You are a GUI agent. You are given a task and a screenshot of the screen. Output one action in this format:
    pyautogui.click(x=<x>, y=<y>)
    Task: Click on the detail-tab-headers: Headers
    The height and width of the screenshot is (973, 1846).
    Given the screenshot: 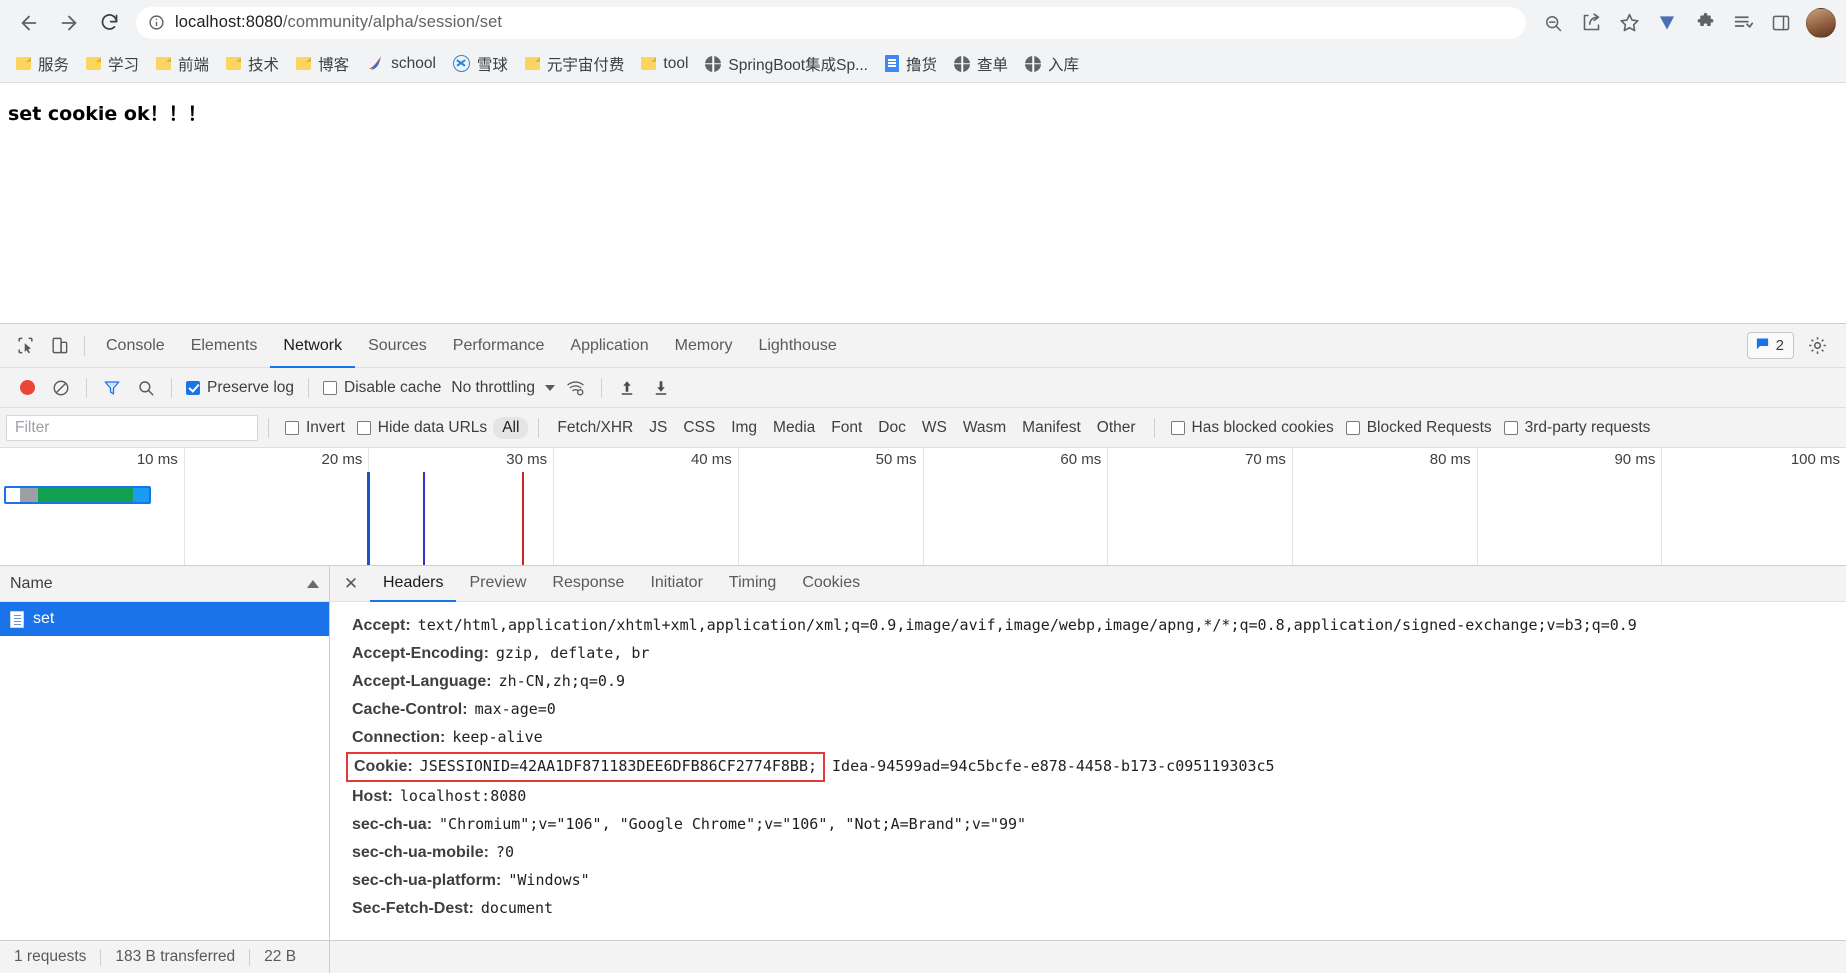 What is the action you would take?
    pyautogui.click(x=413, y=584)
    